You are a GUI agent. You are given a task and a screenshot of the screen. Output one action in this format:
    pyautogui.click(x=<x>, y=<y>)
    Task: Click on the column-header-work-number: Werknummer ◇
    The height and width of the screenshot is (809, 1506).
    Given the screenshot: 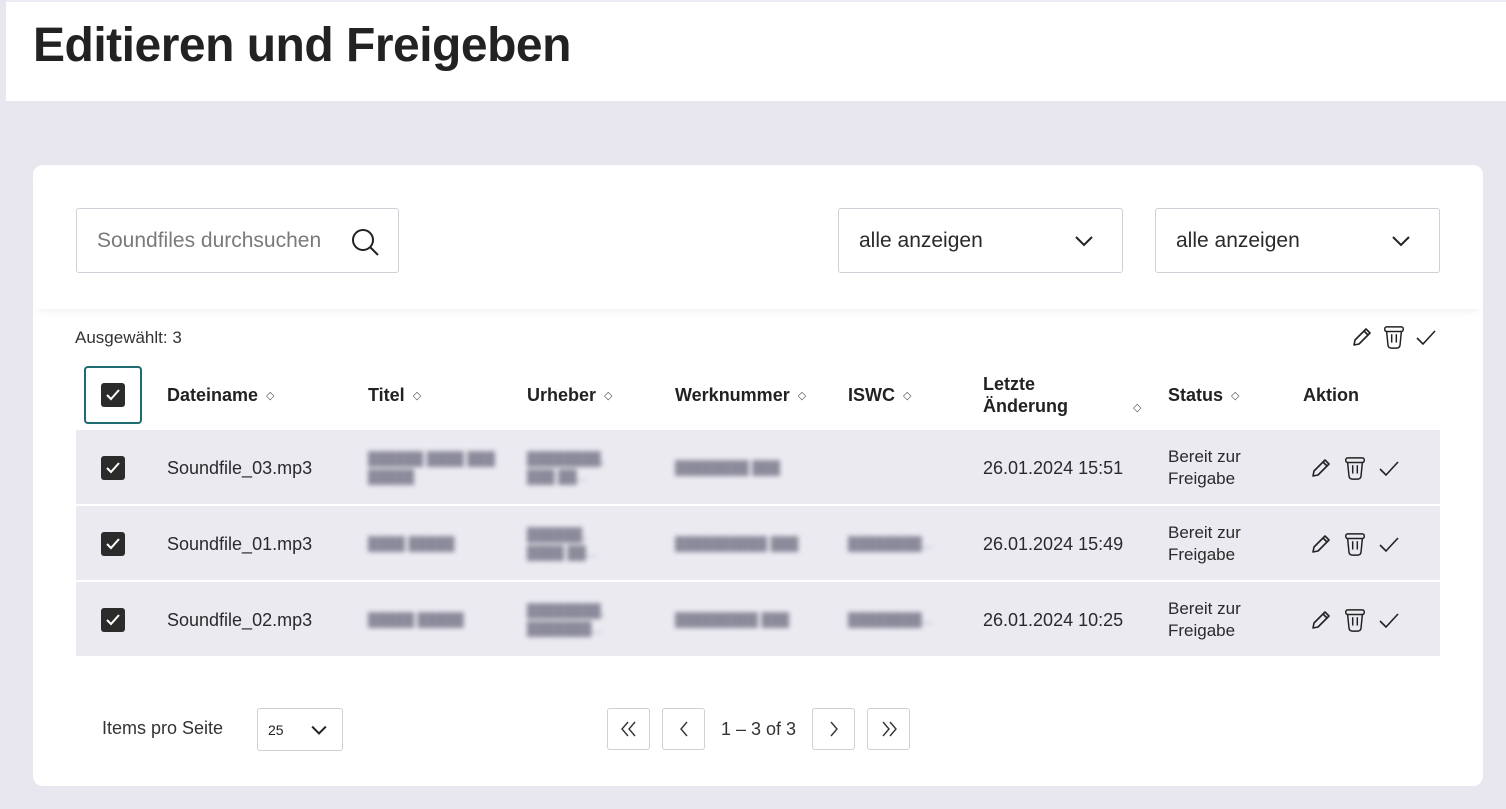 What is the action you would take?
    pyautogui.click(x=740, y=395)
    